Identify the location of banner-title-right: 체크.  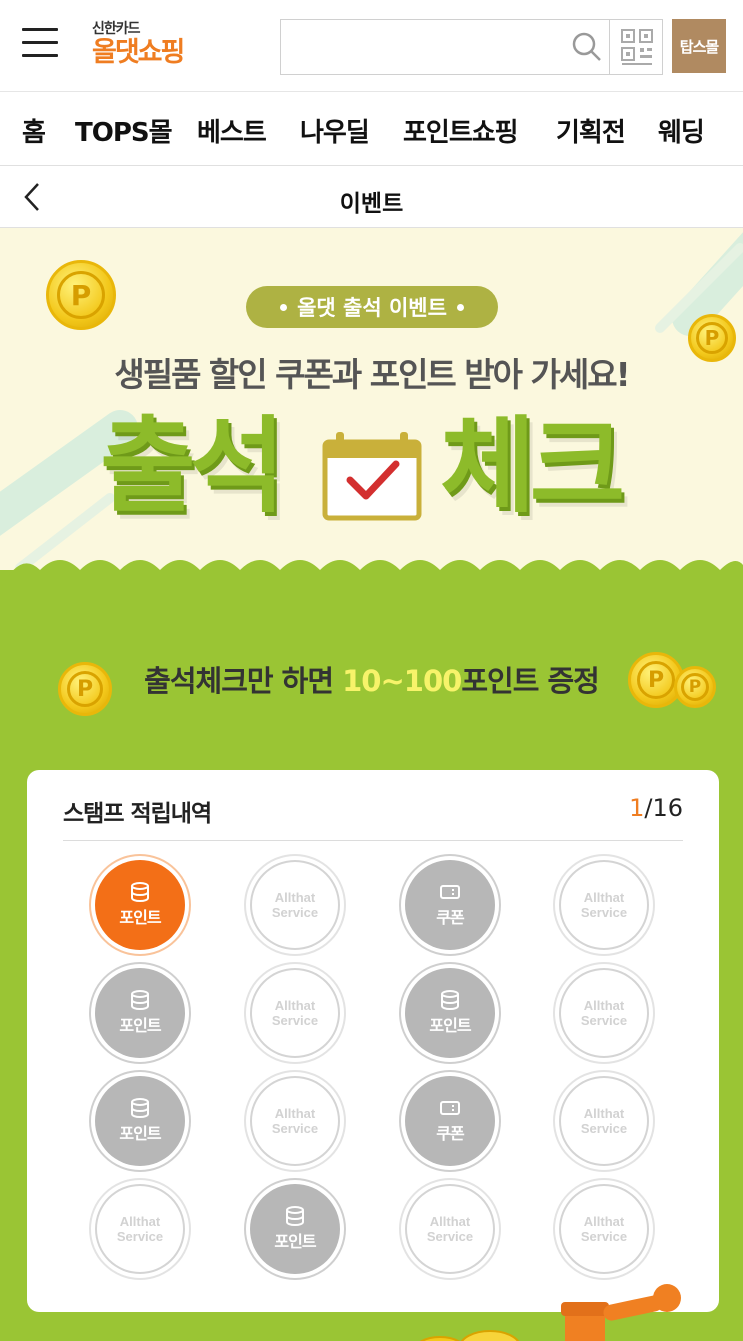
(532, 466).